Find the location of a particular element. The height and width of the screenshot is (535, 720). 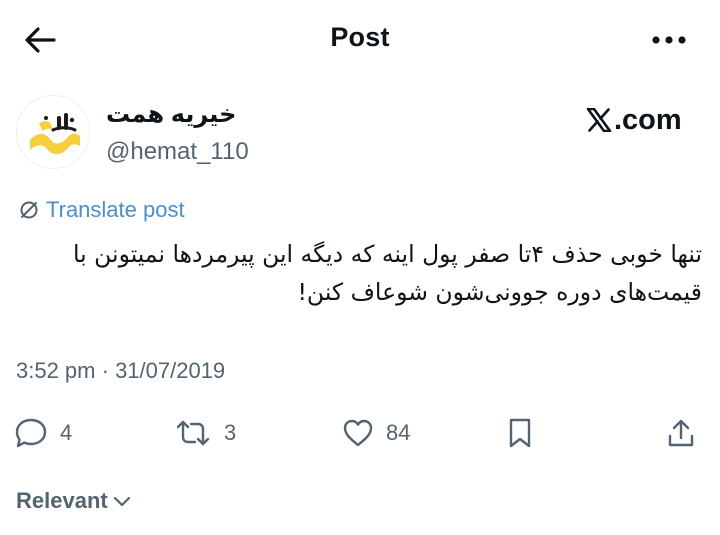

repost-count: 3 is located at coordinates (230, 432).